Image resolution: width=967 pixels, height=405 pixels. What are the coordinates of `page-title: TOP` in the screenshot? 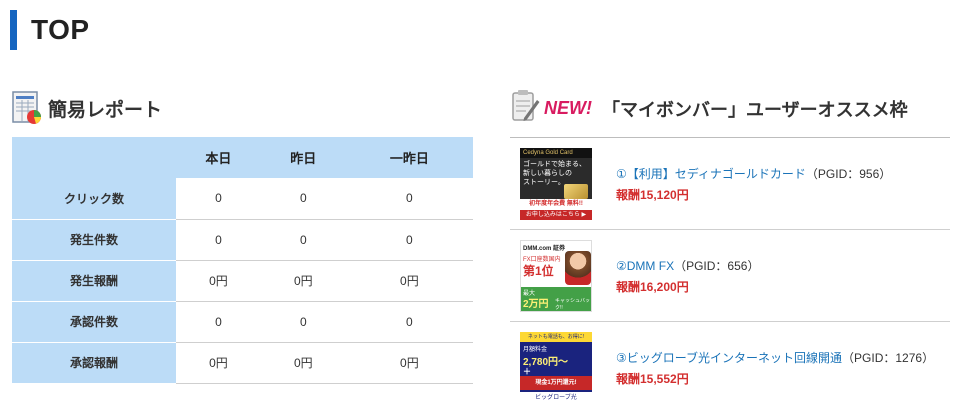 It's located at (50, 30).